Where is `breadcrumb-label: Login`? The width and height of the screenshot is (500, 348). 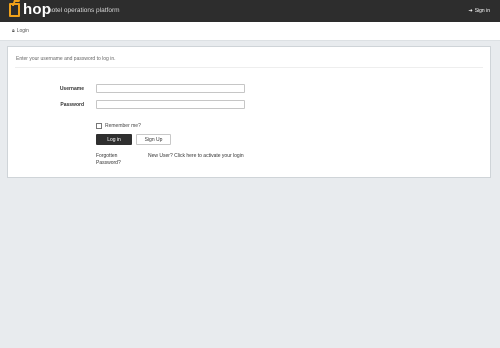
breadcrumb-label: Login is located at coordinates (22, 31).